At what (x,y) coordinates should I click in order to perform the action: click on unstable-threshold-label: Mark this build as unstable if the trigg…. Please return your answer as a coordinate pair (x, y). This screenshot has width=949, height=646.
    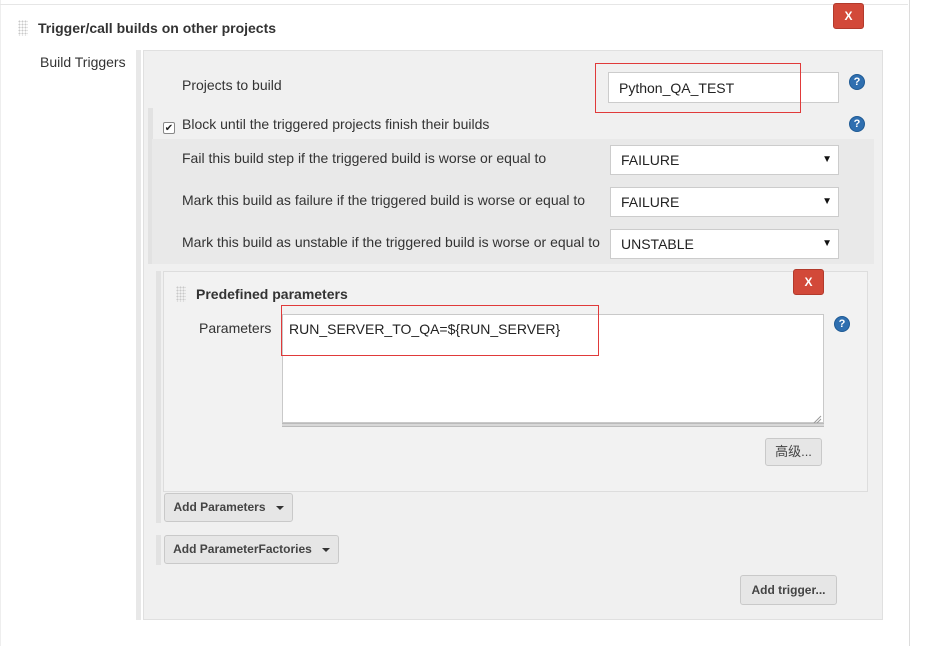
    Looking at the image, I should click on (391, 242).